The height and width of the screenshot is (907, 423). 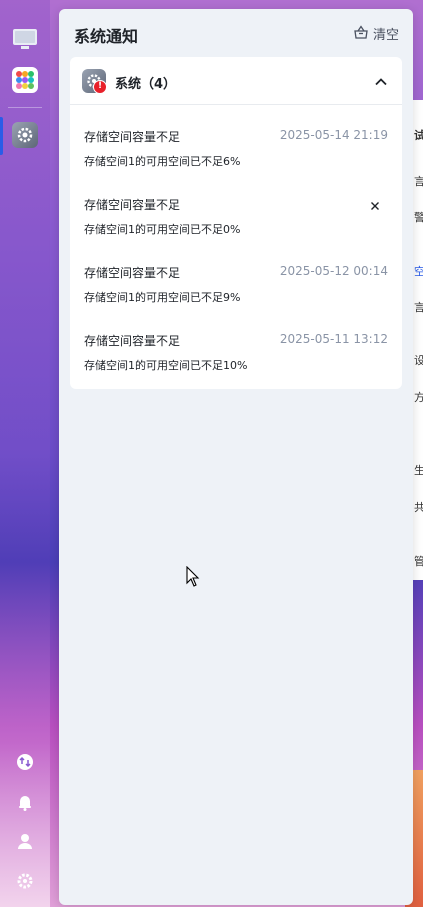 I want to click on close-icon, so click(x=375, y=203).